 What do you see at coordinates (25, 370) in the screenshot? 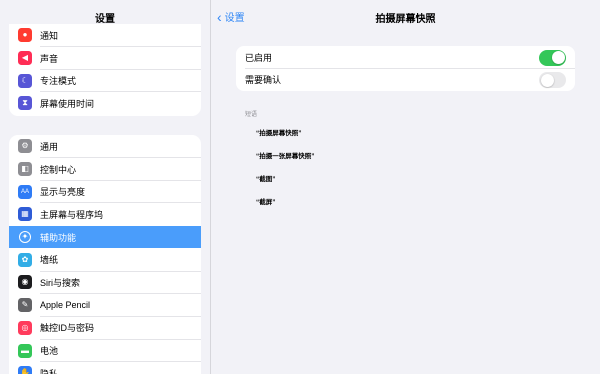
I see `privacy-hand-icon: ✋` at bounding box center [25, 370].